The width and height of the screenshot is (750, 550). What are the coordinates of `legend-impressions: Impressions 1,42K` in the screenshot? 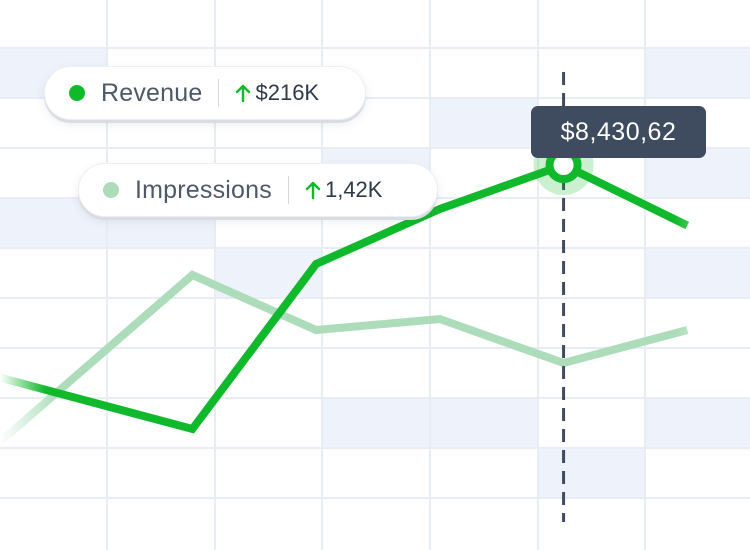 It's located at (258, 190).